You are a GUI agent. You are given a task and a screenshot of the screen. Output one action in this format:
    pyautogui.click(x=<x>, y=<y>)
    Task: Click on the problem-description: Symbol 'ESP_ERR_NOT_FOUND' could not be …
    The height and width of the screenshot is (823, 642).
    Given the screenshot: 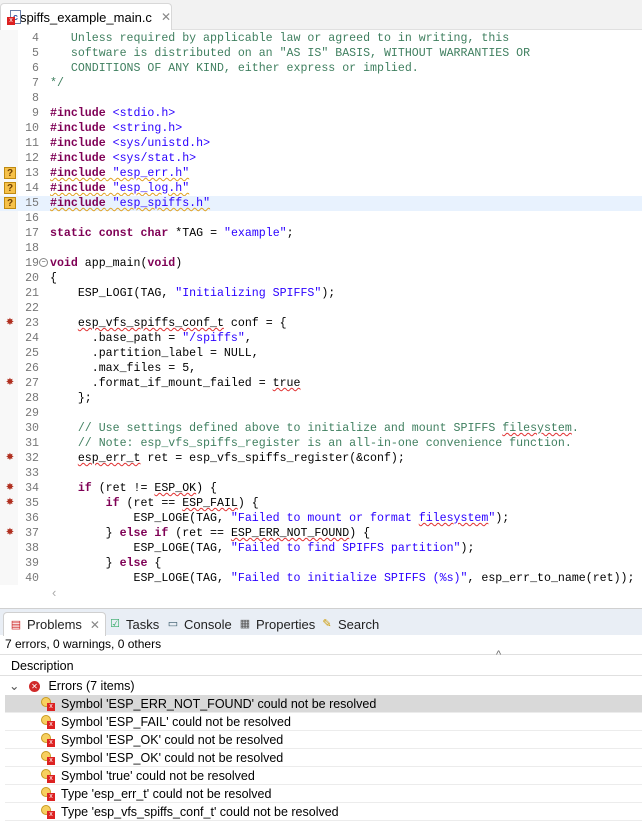 What is the action you would take?
    pyautogui.click(x=219, y=704)
    